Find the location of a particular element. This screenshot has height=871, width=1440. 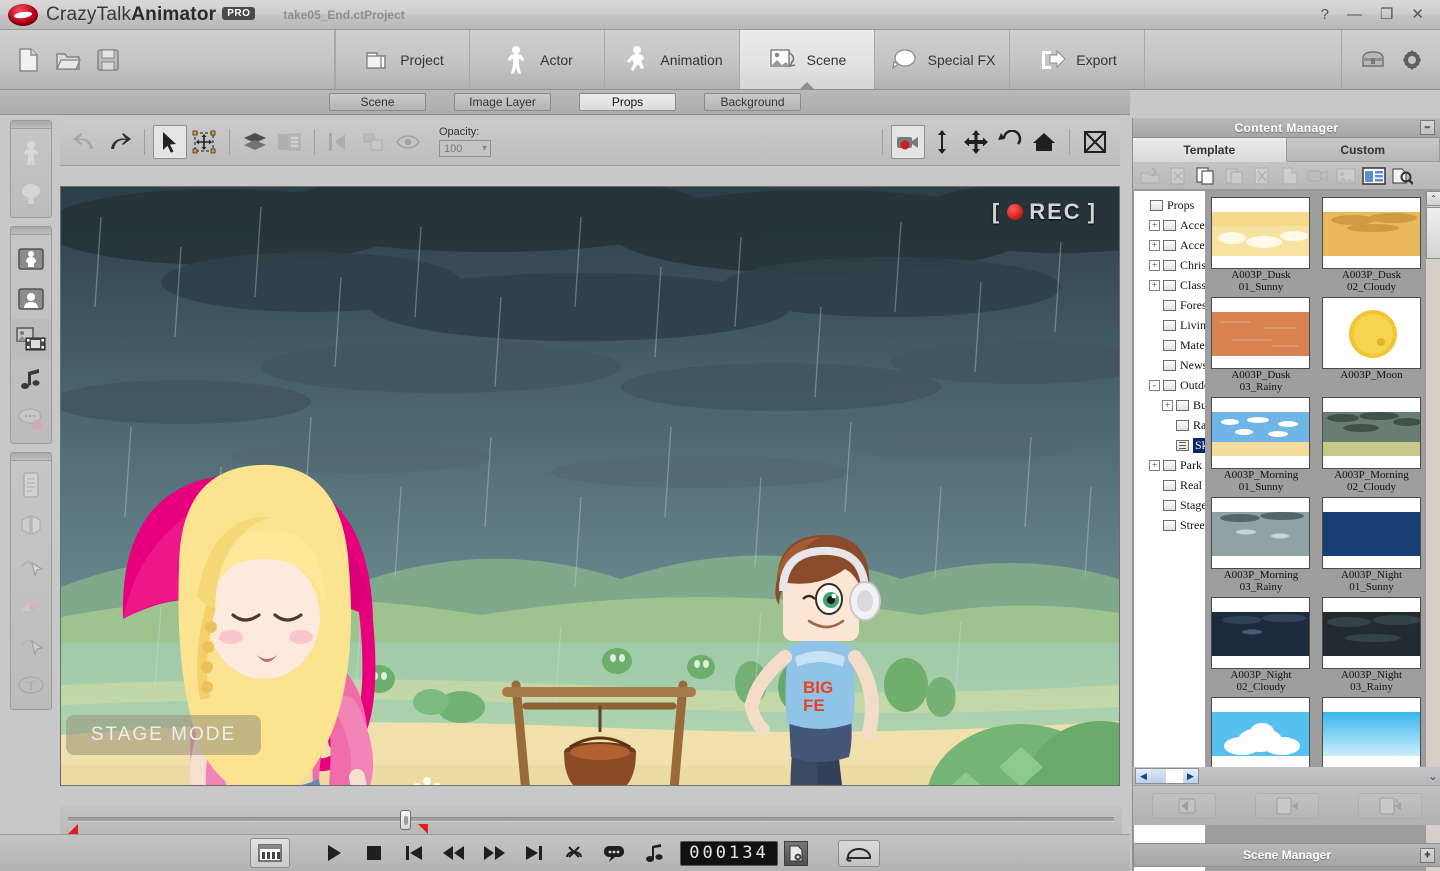

tree-item-sky-selected: Sk is located at coordinates (1170, 445).